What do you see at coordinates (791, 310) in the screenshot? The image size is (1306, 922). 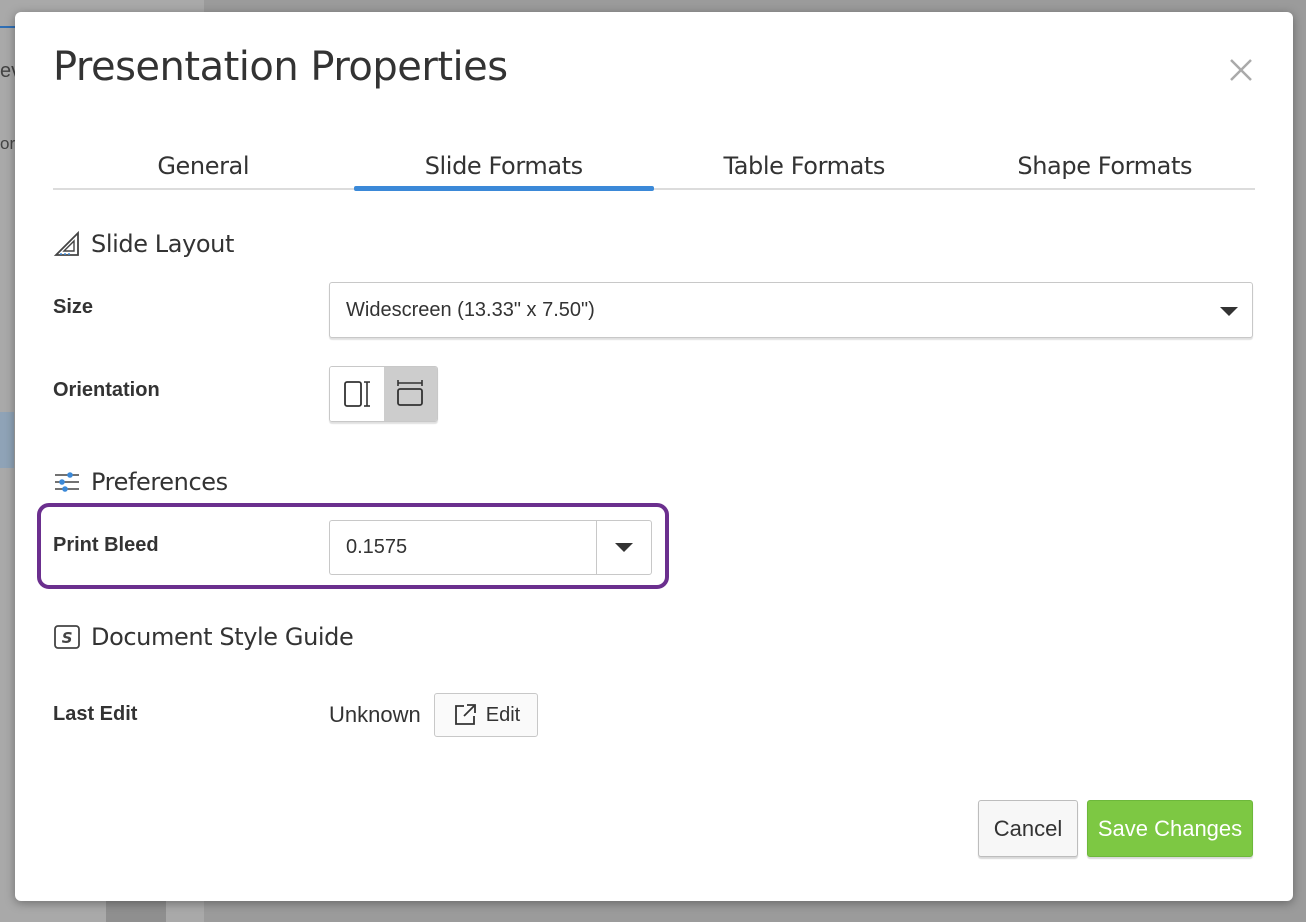 I see `size-select: Widescreen (13.33" x 7.50")` at bounding box center [791, 310].